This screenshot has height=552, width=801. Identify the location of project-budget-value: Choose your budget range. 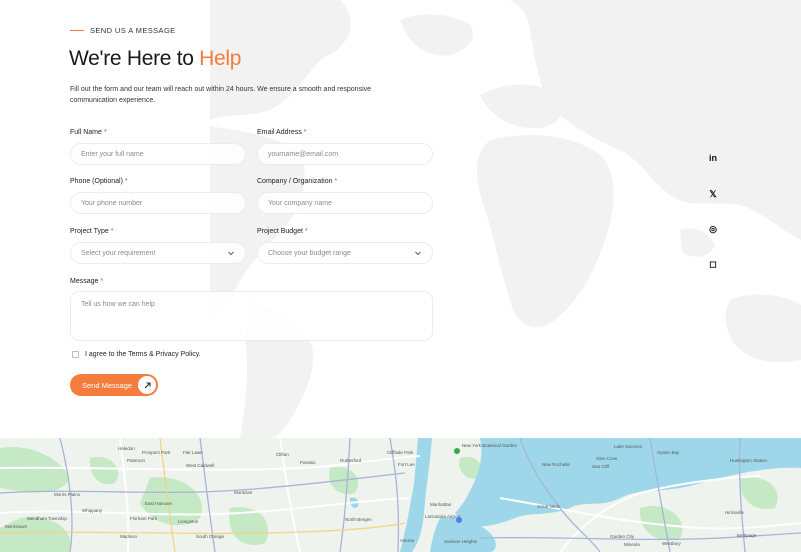
(309, 253).